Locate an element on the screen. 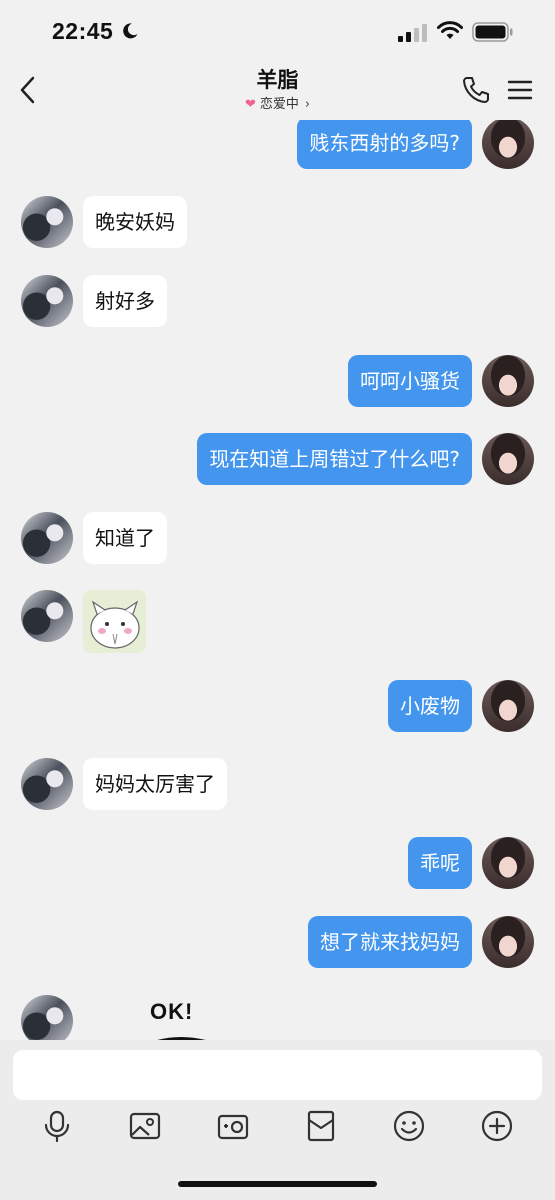 The image size is (555, 1200). message-bubble-outgoing: 呵呵小骚货 is located at coordinates (410, 381).